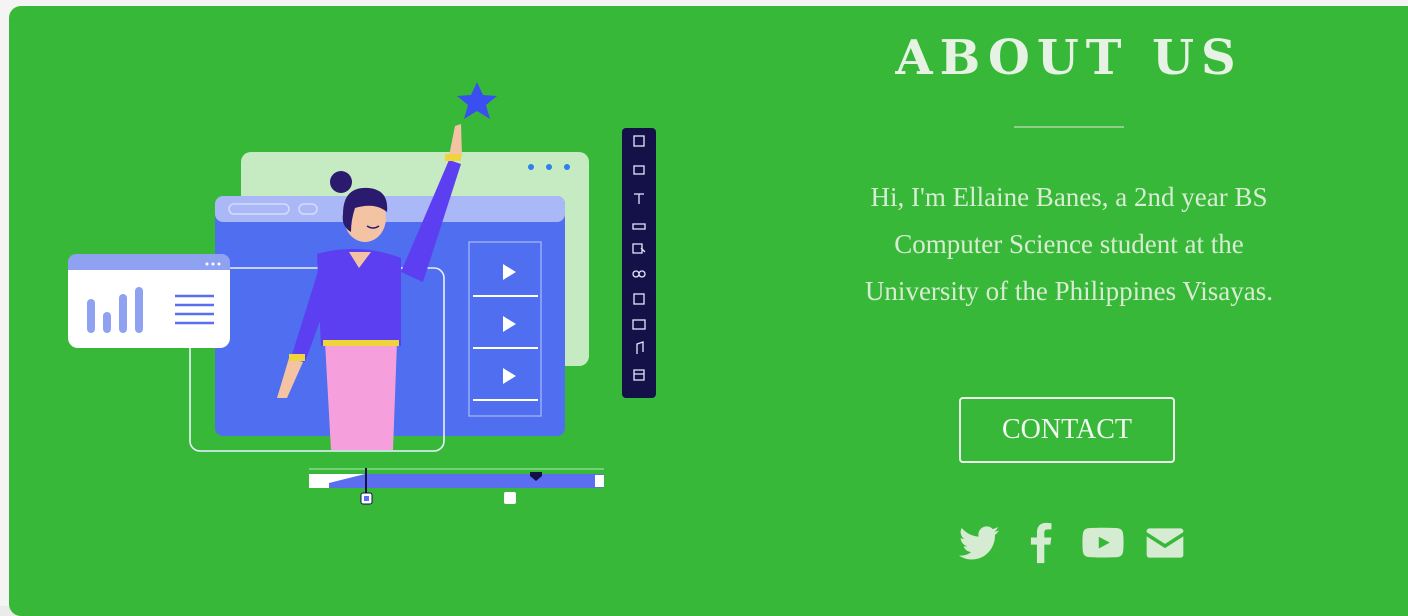  I want to click on youtube-link, so click(1103, 543).